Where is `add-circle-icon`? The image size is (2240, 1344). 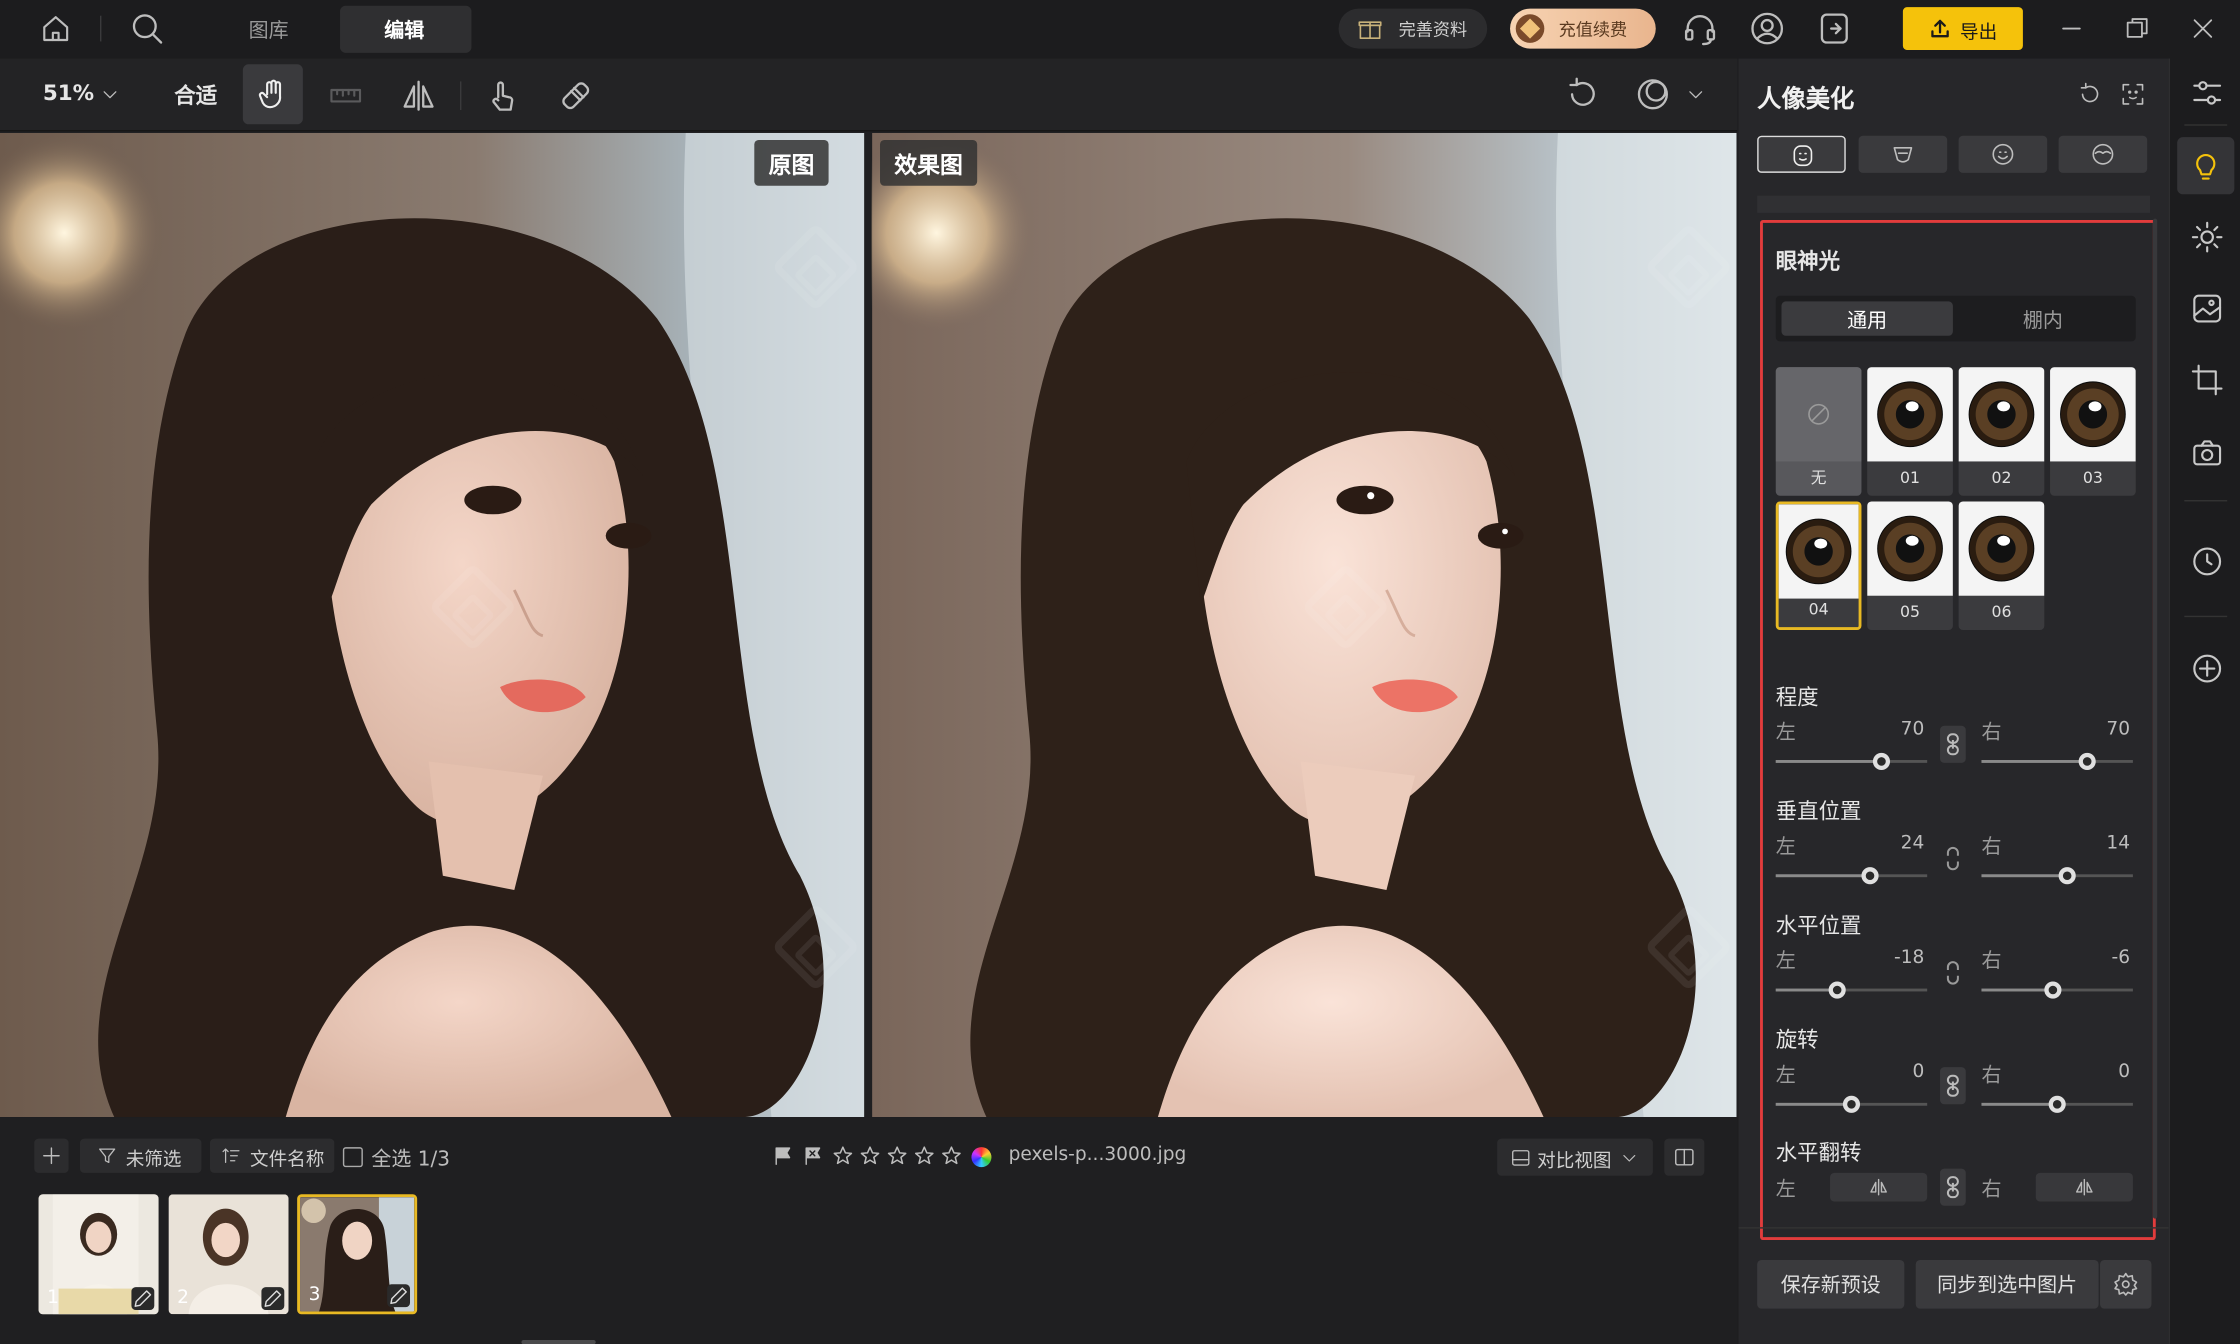
add-circle-icon is located at coordinates (2207, 668).